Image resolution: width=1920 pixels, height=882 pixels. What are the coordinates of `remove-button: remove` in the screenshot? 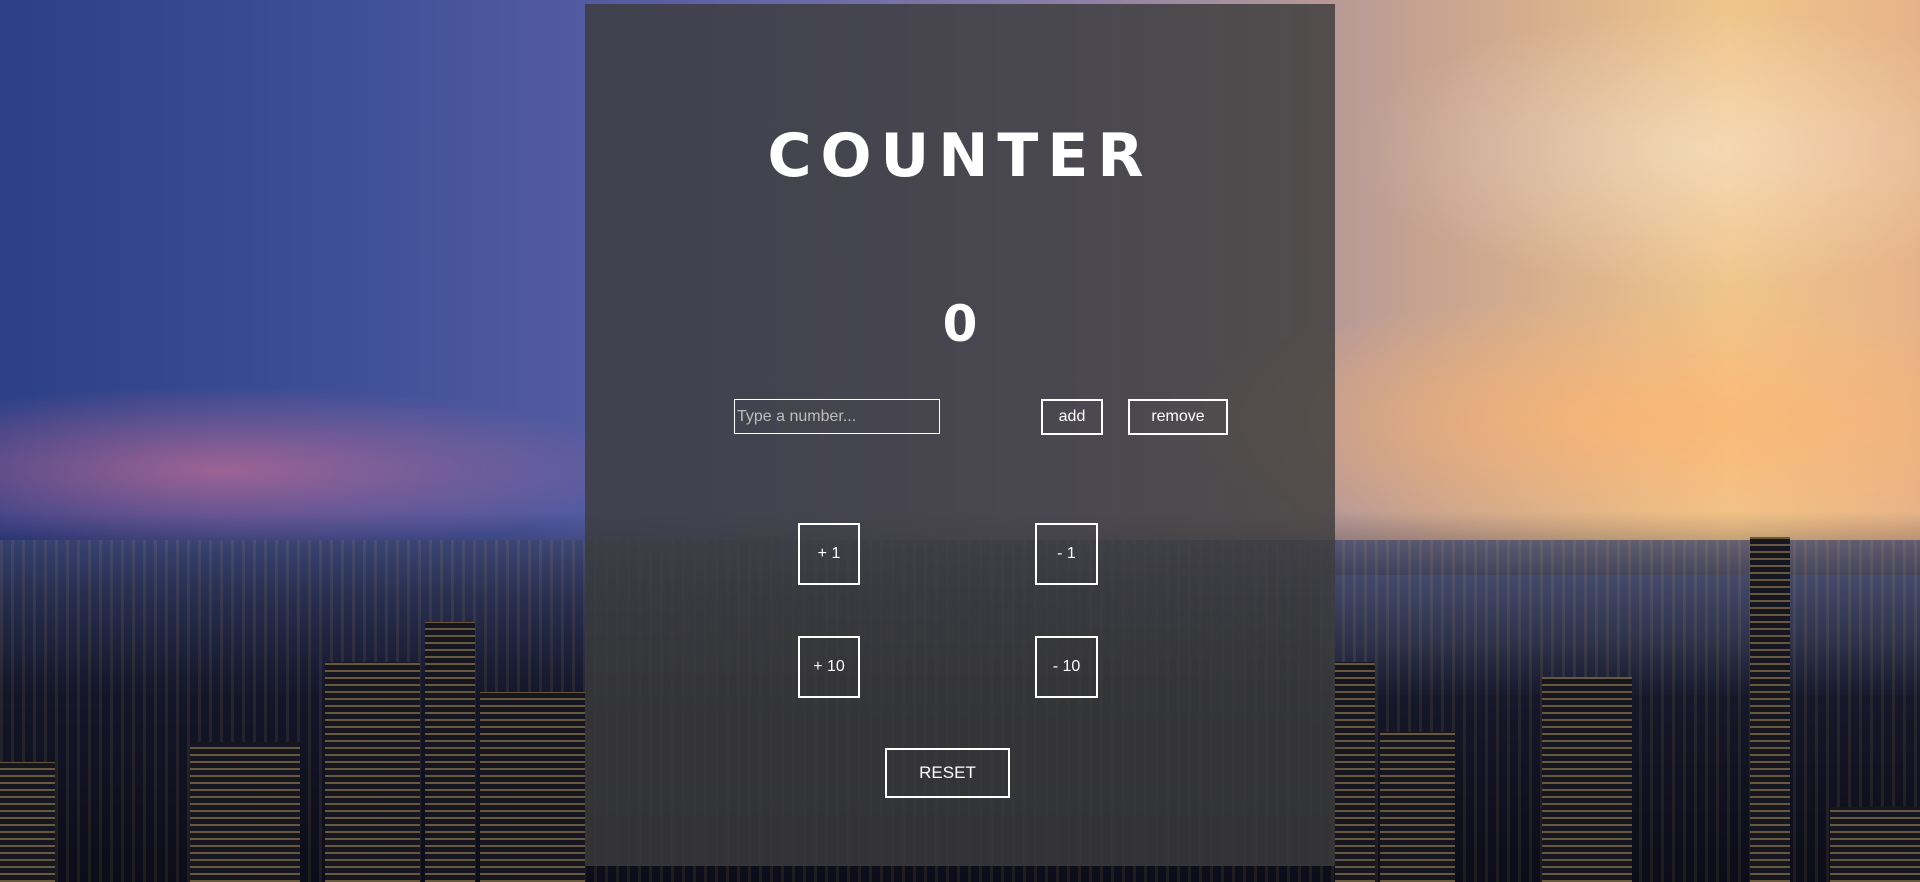 It's located at (1178, 417).